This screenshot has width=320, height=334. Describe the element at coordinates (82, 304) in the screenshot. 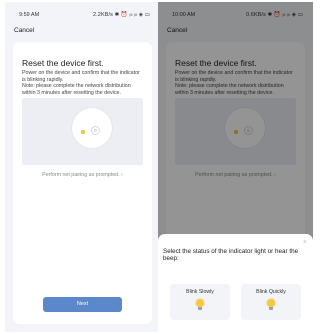

I see `next-button: Next` at that location.